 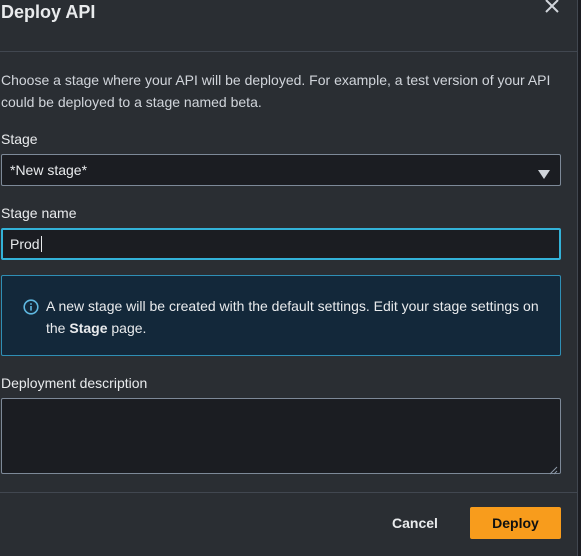 What do you see at coordinates (48, 12) in the screenshot?
I see `modal-title: Deploy API` at bounding box center [48, 12].